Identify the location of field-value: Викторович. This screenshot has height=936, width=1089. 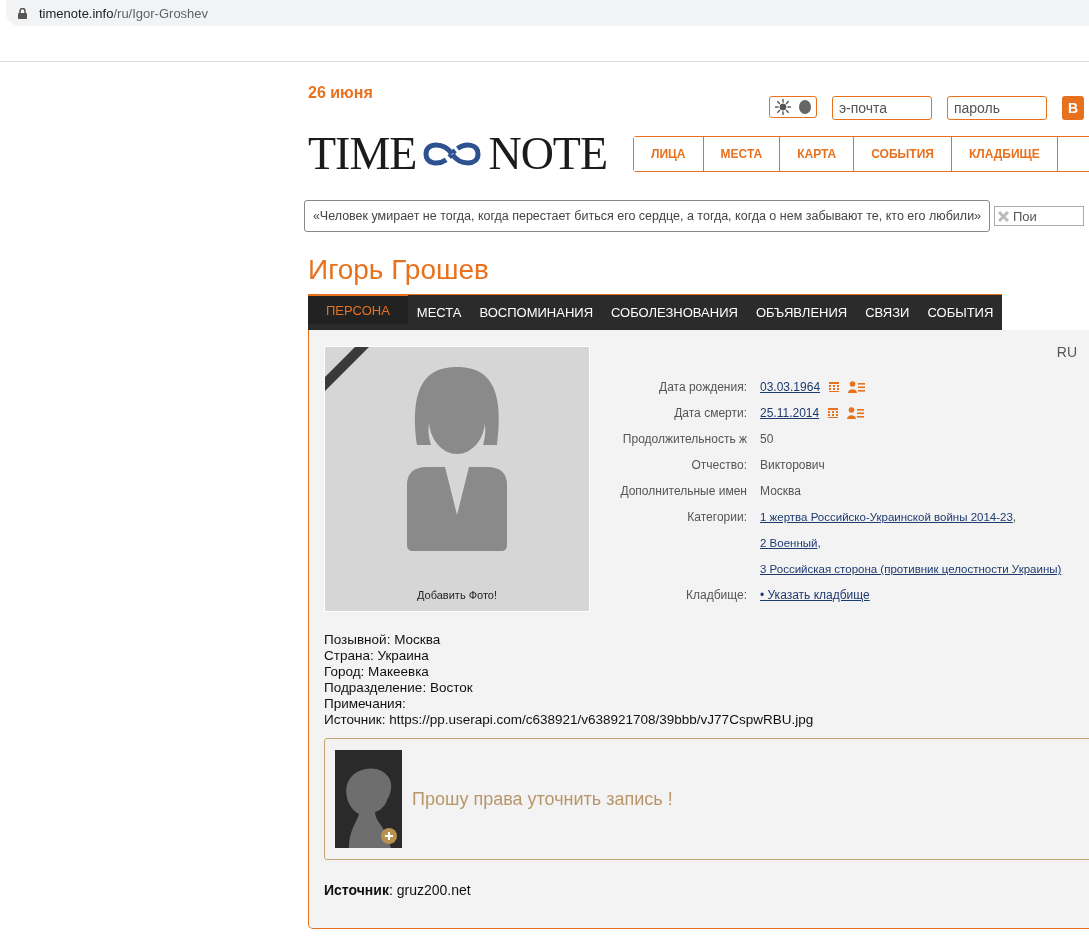
(793, 465).